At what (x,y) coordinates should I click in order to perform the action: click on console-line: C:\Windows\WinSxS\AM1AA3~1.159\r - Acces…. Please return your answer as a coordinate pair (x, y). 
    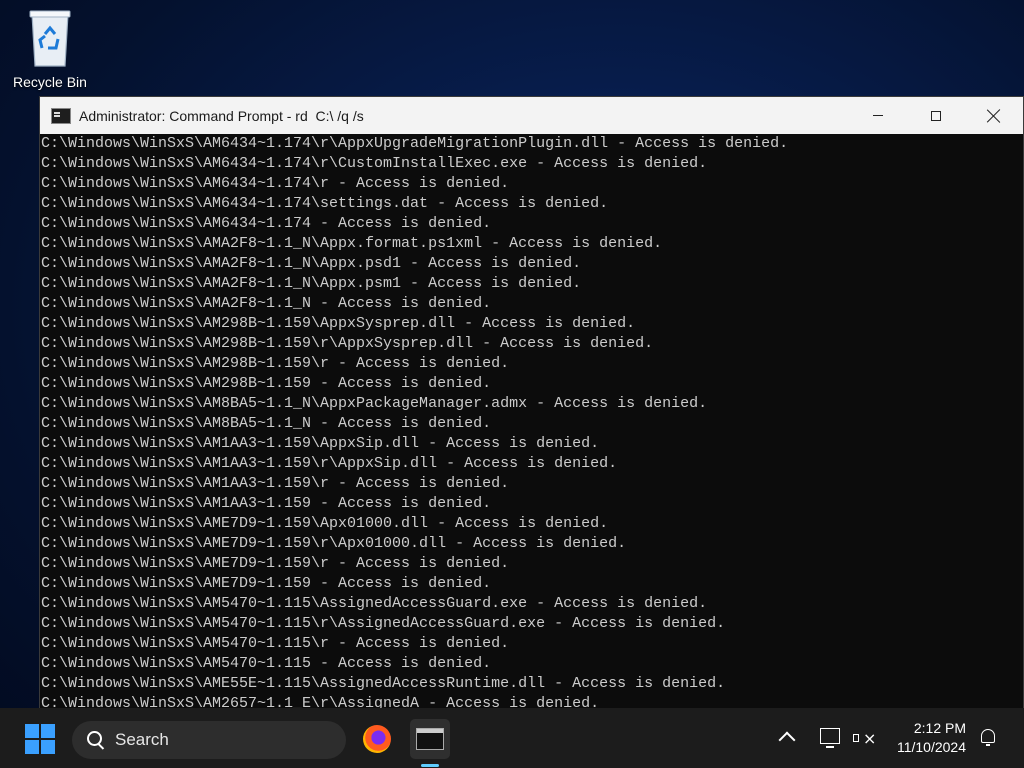
    Looking at the image, I should click on (275, 483).